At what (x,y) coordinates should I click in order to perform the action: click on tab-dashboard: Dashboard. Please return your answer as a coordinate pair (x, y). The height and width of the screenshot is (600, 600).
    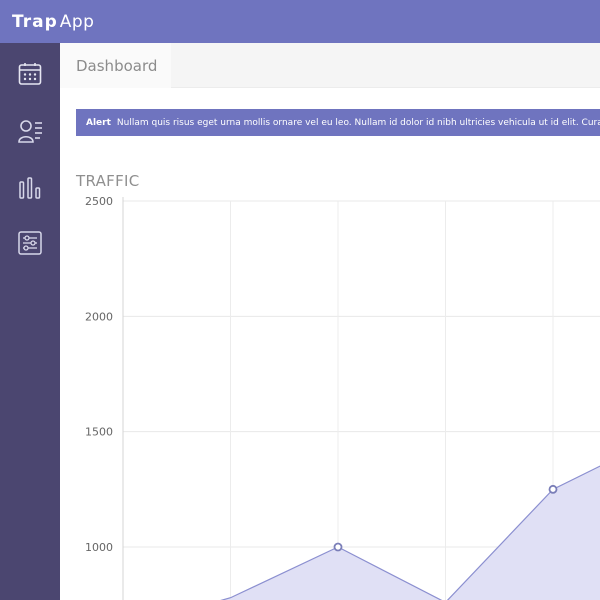
    Looking at the image, I should click on (115, 65).